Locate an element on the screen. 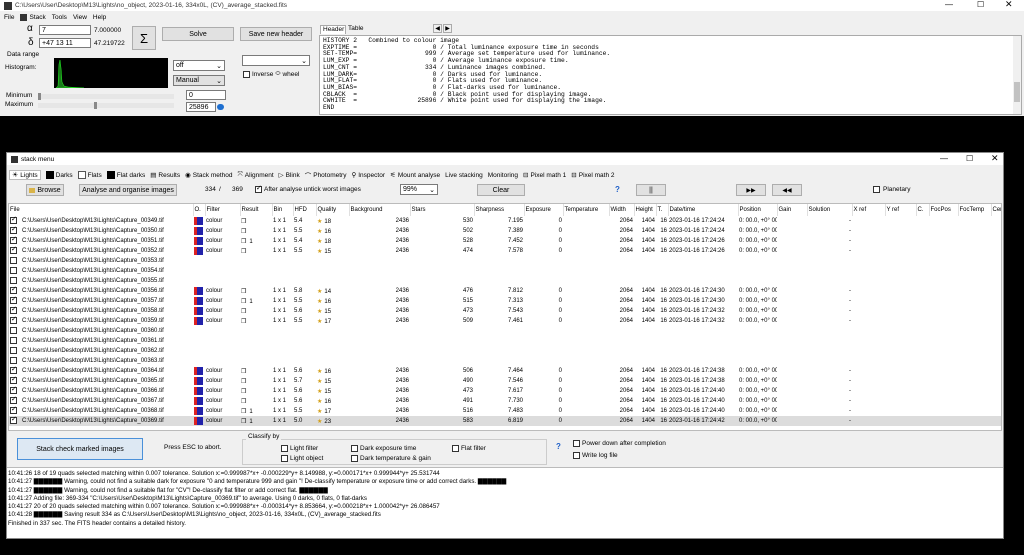  column-header: Position is located at coordinates (758, 210).